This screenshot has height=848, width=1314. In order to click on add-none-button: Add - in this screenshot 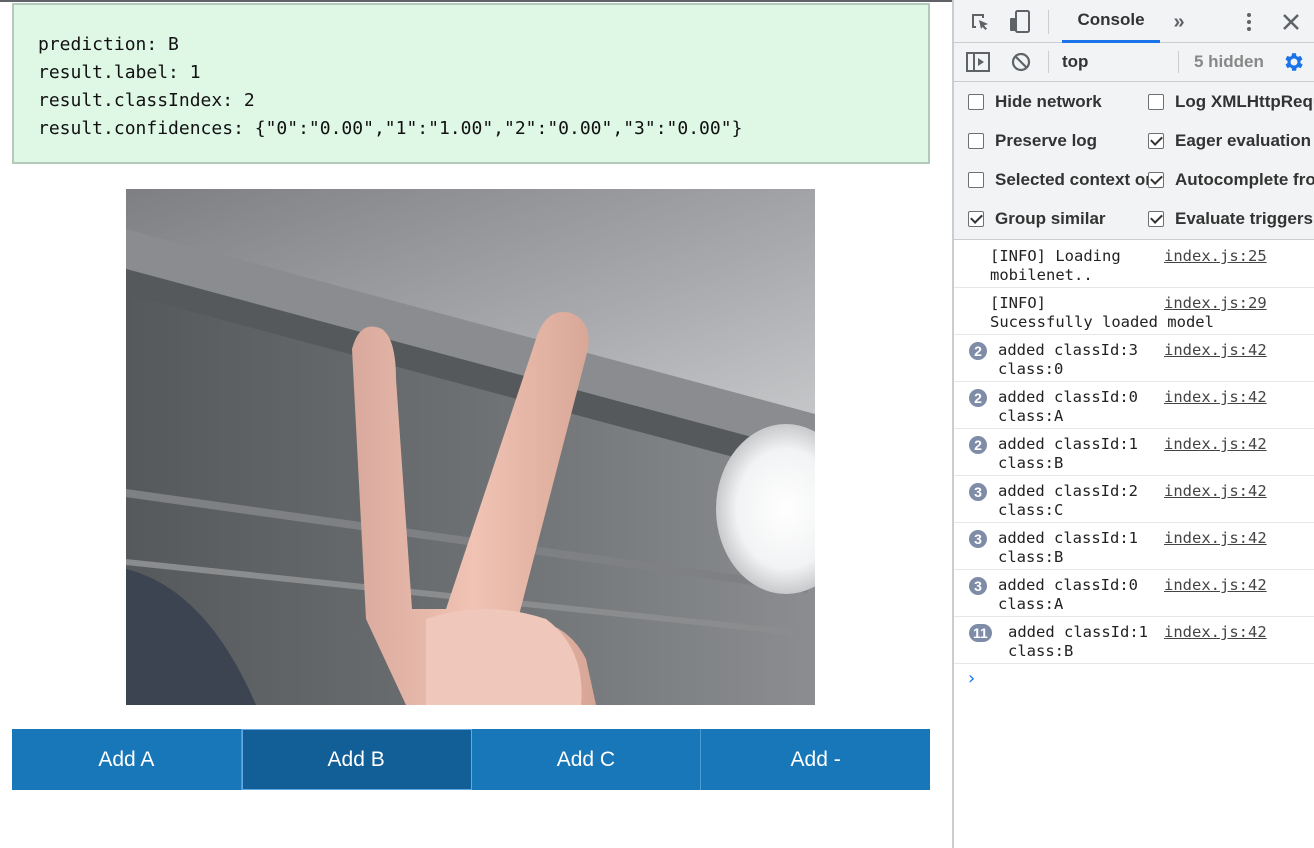, I will do `click(815, 759)`.